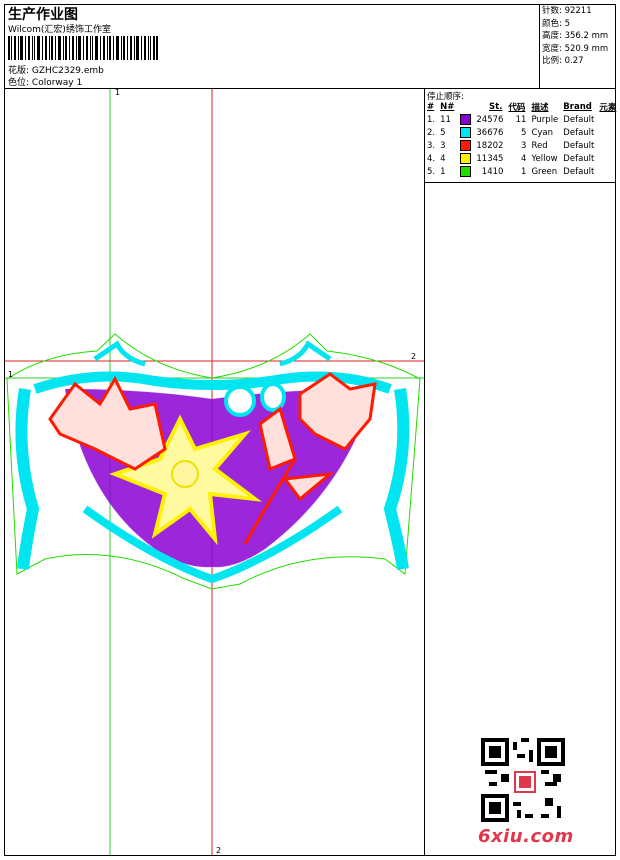 The height and width of the screenshot is (860, 620). Describe the element at coordinates (540, 108) in the screenshot. I see `col-header-desc: 描述` at that location.